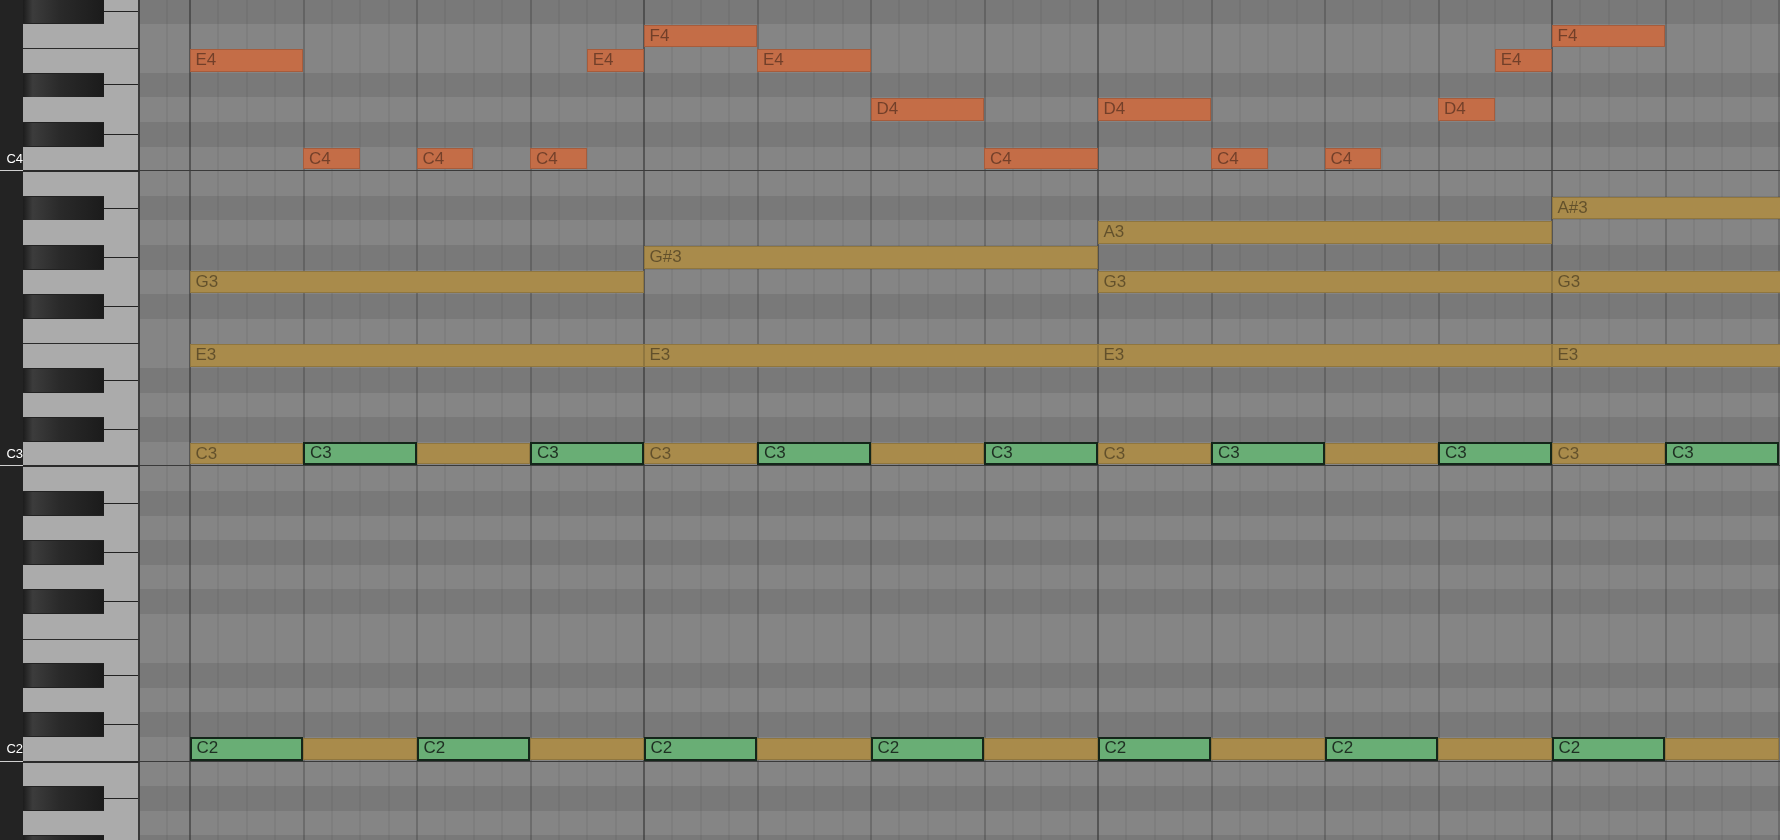  I want to click on octave-label: C2, so click(14, 749).